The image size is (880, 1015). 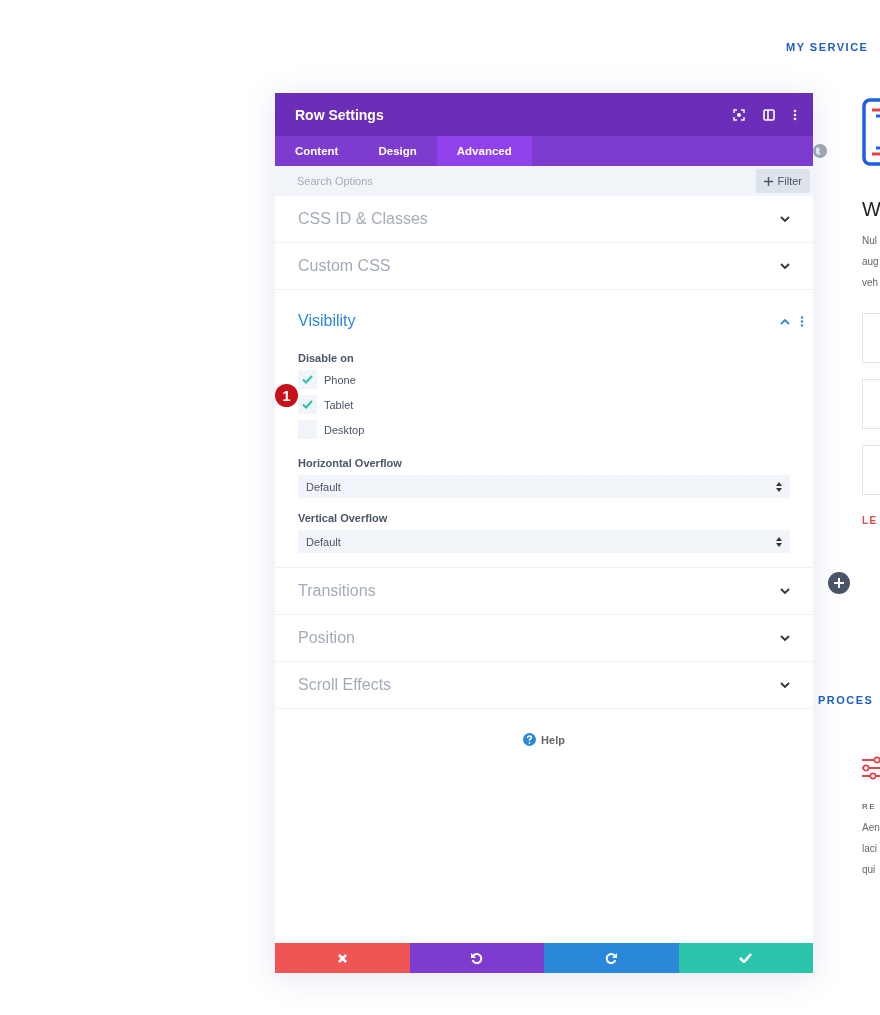 I want to click on add-icon, so click(x=839, y=583).